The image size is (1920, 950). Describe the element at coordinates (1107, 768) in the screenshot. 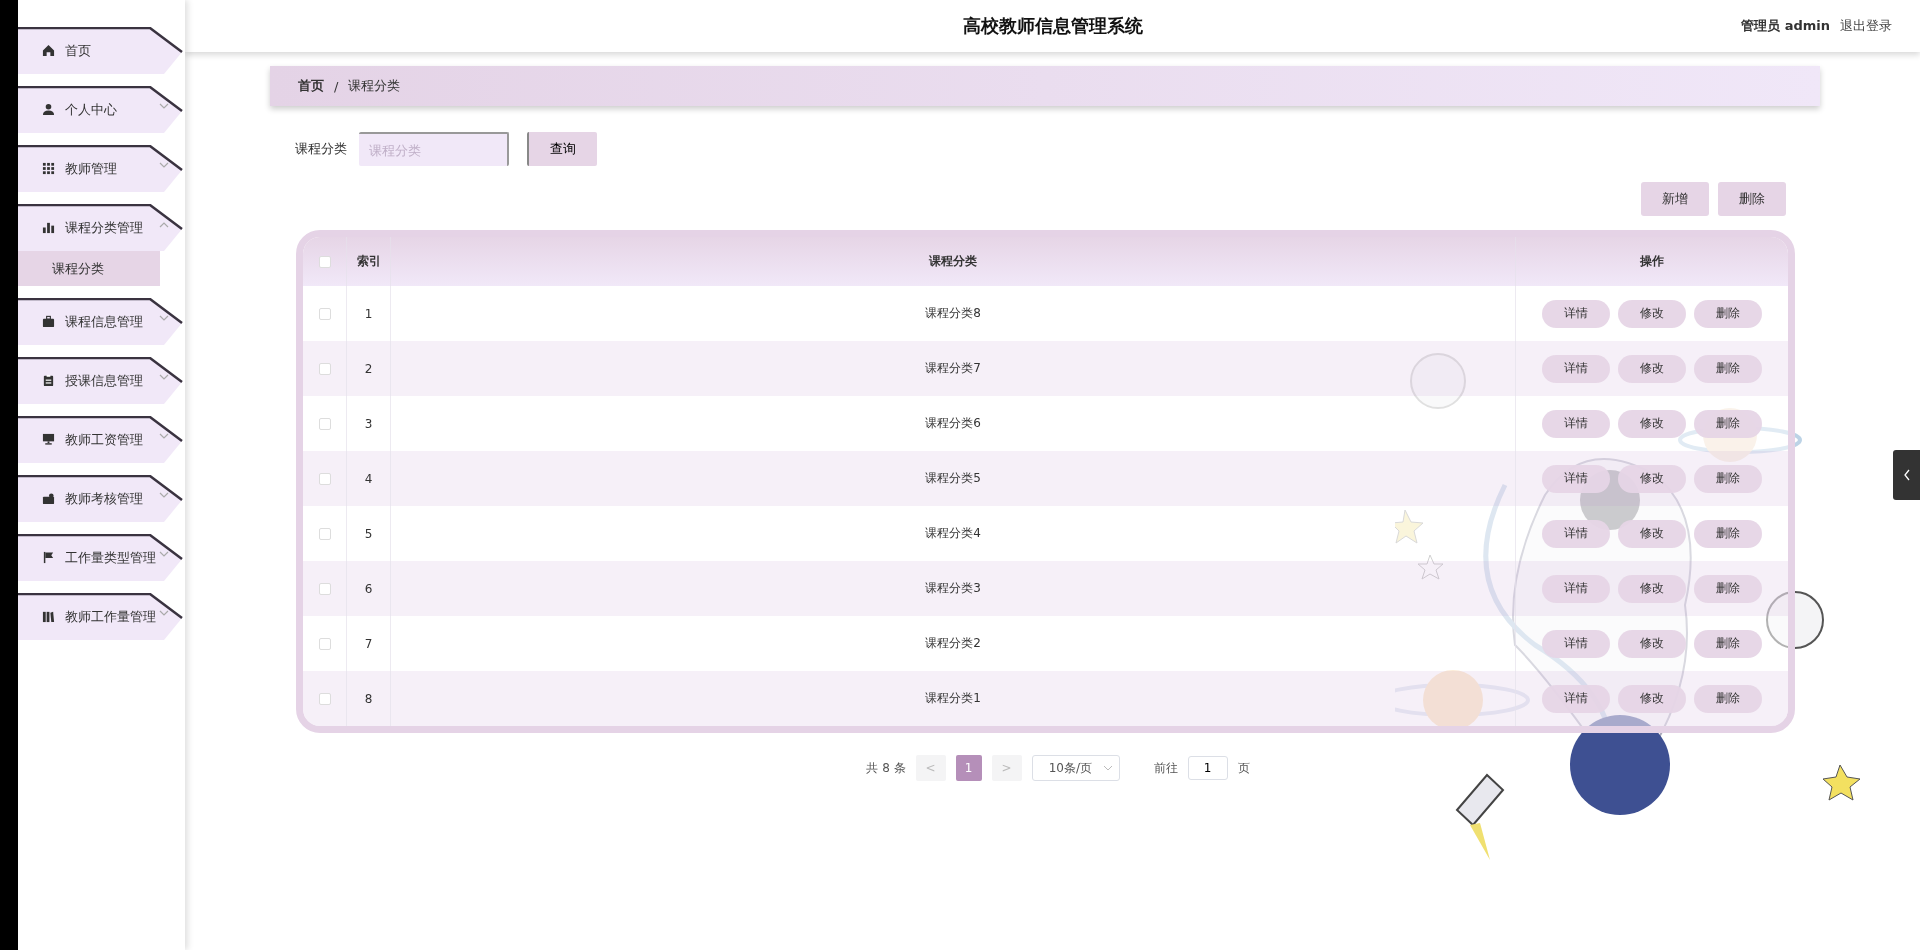

I see `chevron-down-icon` at that location.